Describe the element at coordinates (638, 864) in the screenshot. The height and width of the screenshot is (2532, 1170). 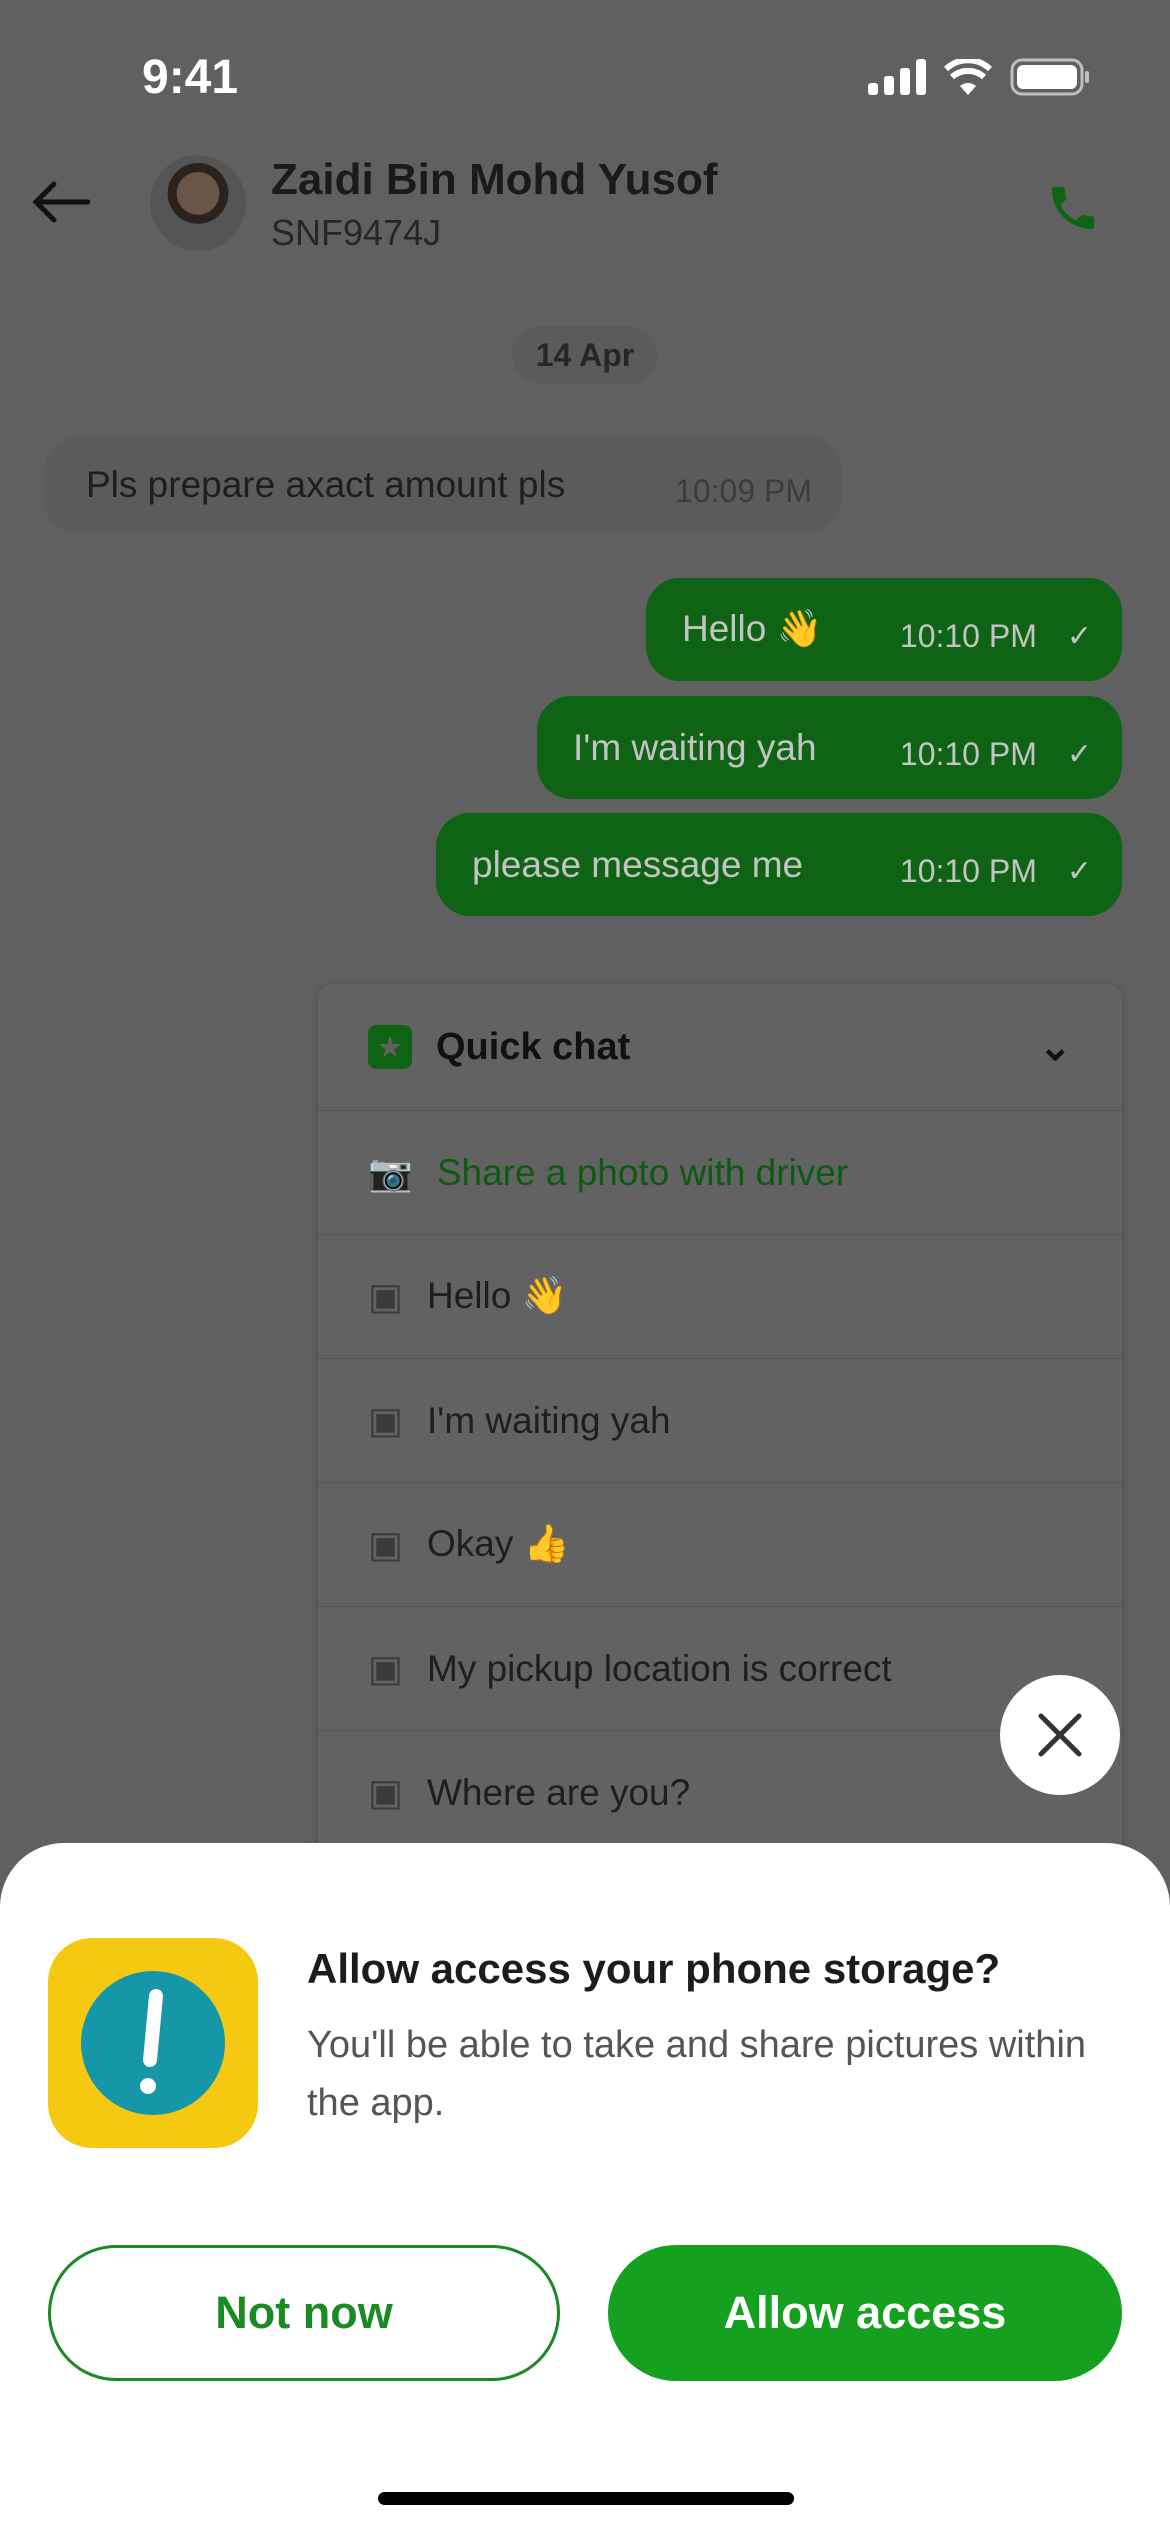
I see `message-text: please message me` at that location.